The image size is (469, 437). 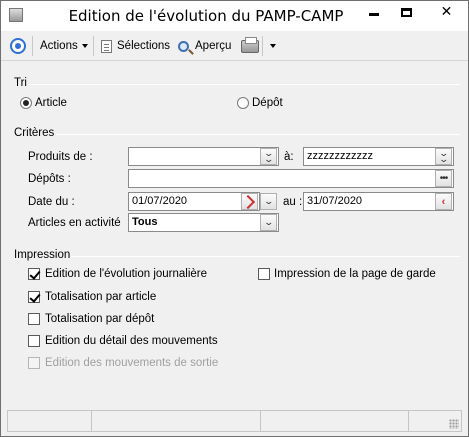 I want to click on tri-depot-label: Dépôt, so click(x=267, y=103).